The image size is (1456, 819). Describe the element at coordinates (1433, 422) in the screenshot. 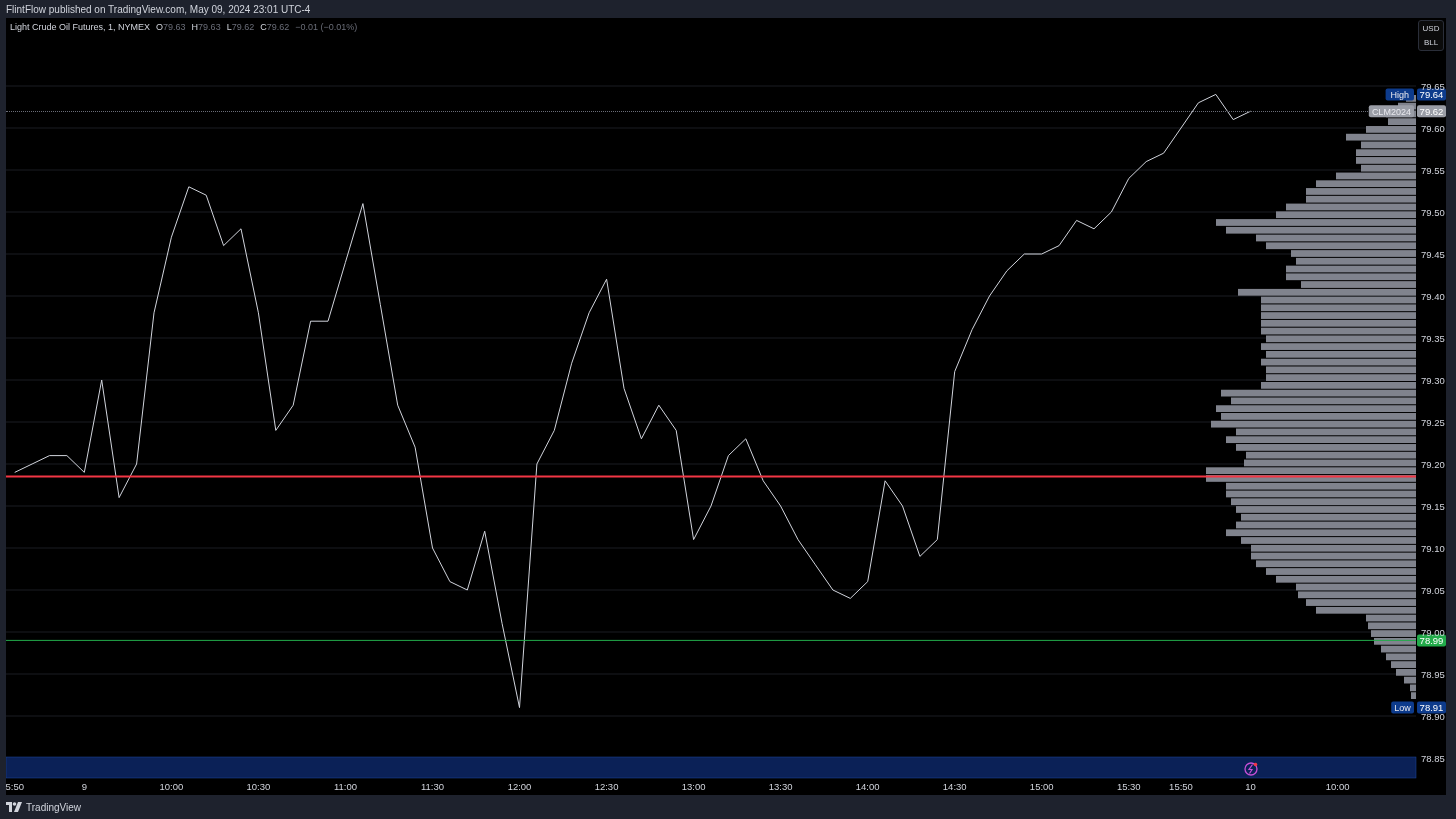

I see `price-axis-label: 79.25` at that location.